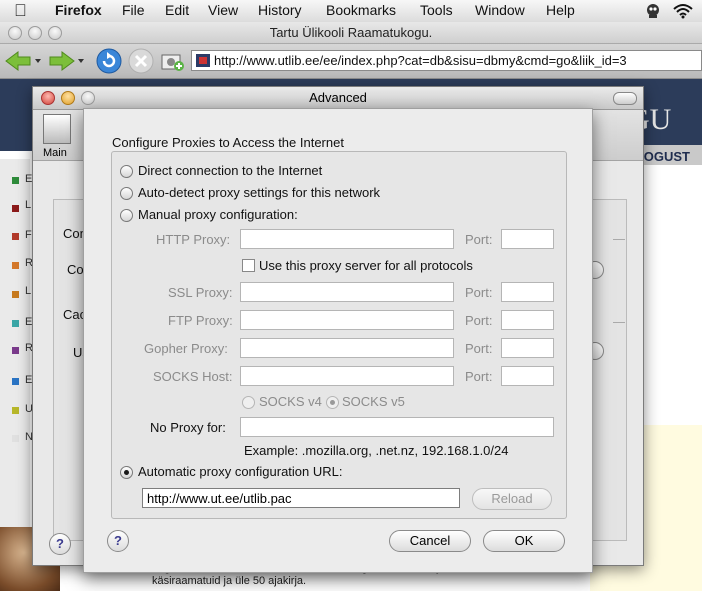 Image resolution: width=702 pixels, height=591 pixels. I want to click on reload-button: Reload, so click(512, 499).